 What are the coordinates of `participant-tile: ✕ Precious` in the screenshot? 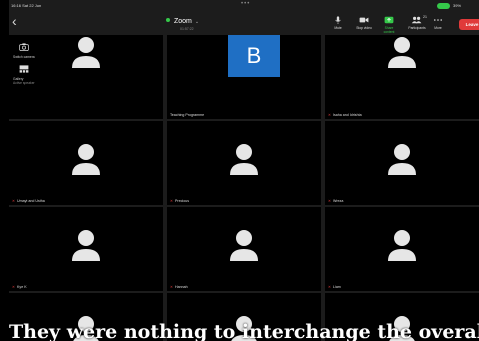 It's located at (244, 163).